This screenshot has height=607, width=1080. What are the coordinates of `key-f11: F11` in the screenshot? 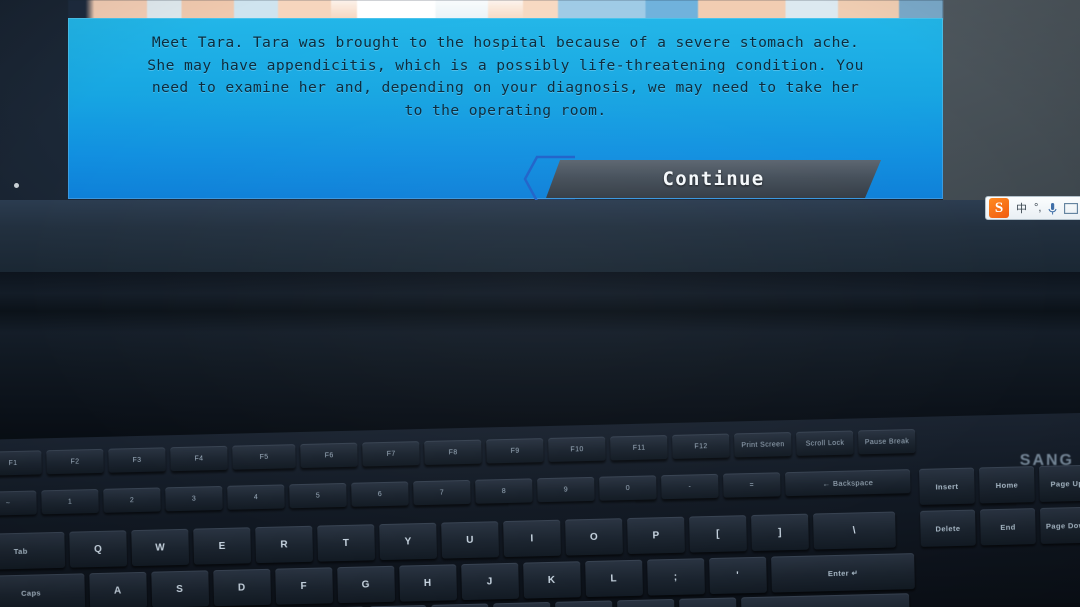 It's located at (639, 448).